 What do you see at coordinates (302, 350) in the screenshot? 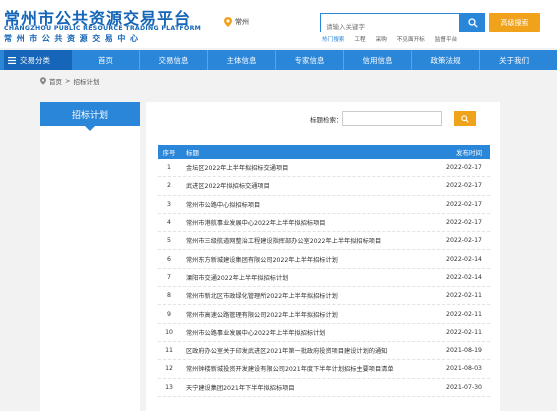
I see `row-title: 区政府办公室关于印发武进区2021年第一批政府投资项目建设计划的通知` at bounding box center [302, 350].